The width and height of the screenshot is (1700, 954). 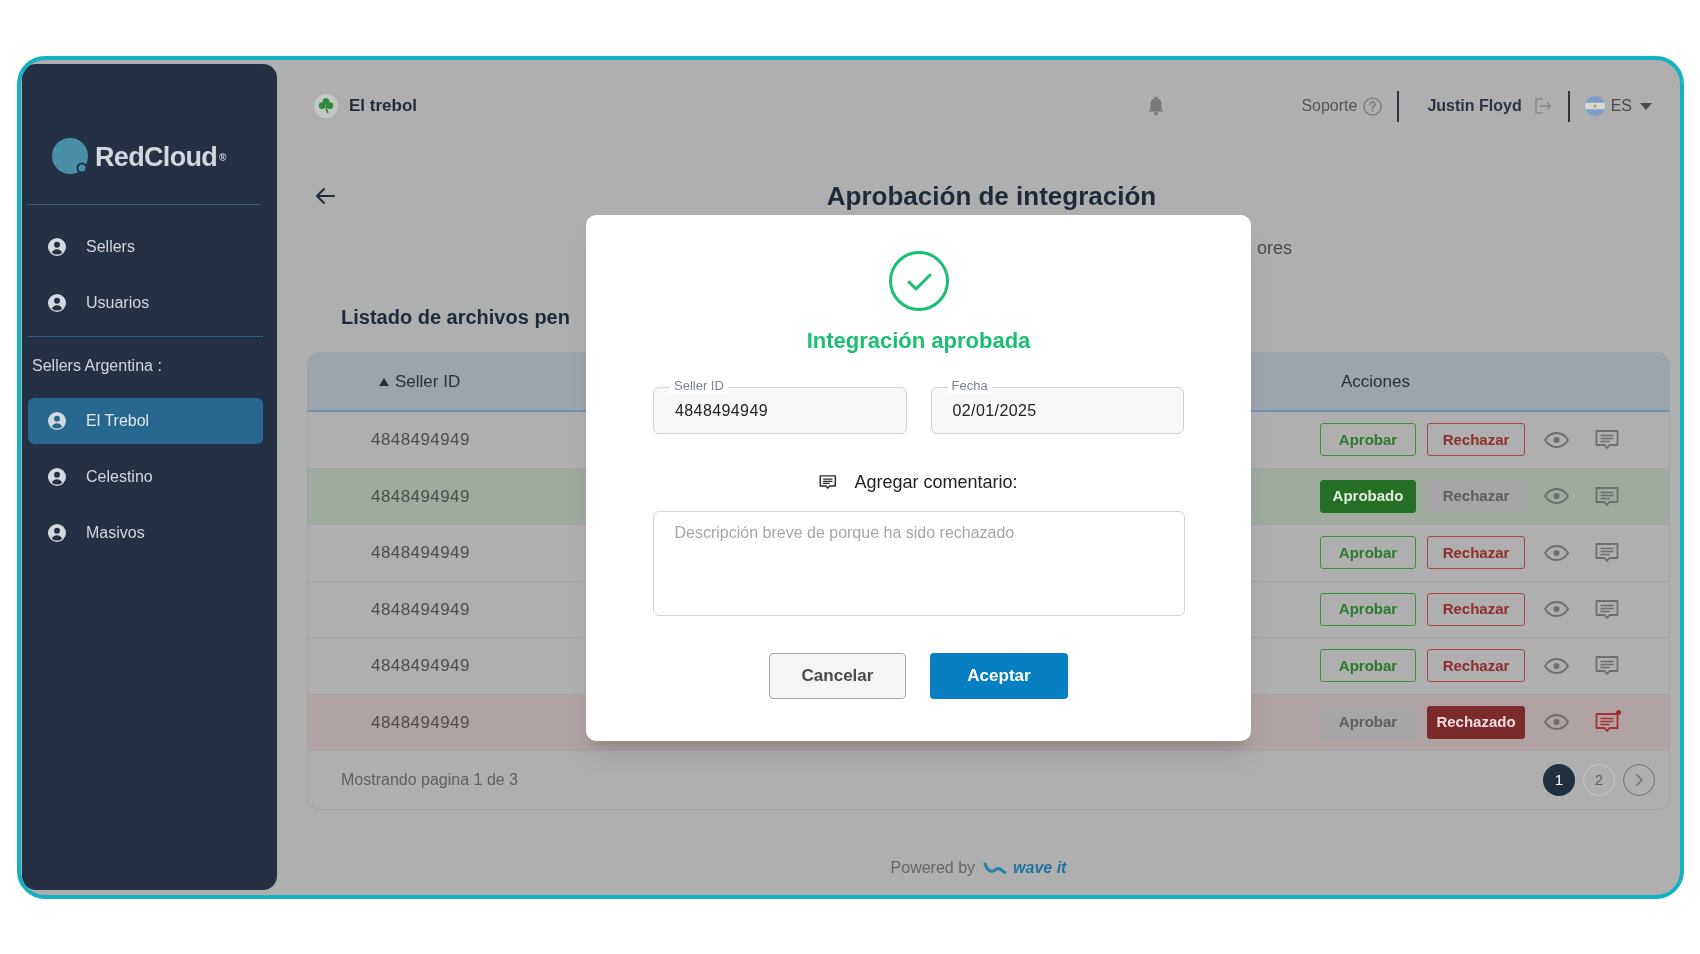 What do you see at coordinates (1474, 106) in the screenshot?
I see `user-name: Justin Floyd` at bounding box center [1474, 106].